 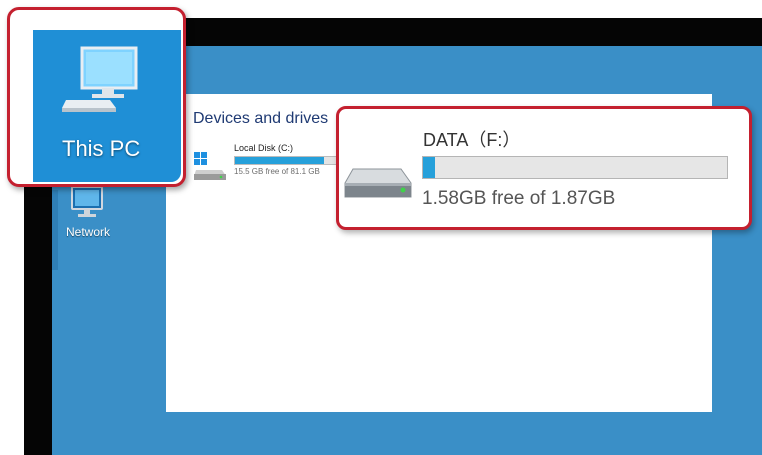 What do you see at coordinates (101, 149) in the screenshot?
I see `this-pc-label: This PC` at bounding box center [101, 149].